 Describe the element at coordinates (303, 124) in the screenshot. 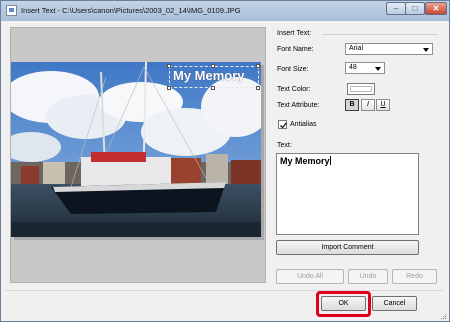

I see `antialias-label: Antialias` at that location.